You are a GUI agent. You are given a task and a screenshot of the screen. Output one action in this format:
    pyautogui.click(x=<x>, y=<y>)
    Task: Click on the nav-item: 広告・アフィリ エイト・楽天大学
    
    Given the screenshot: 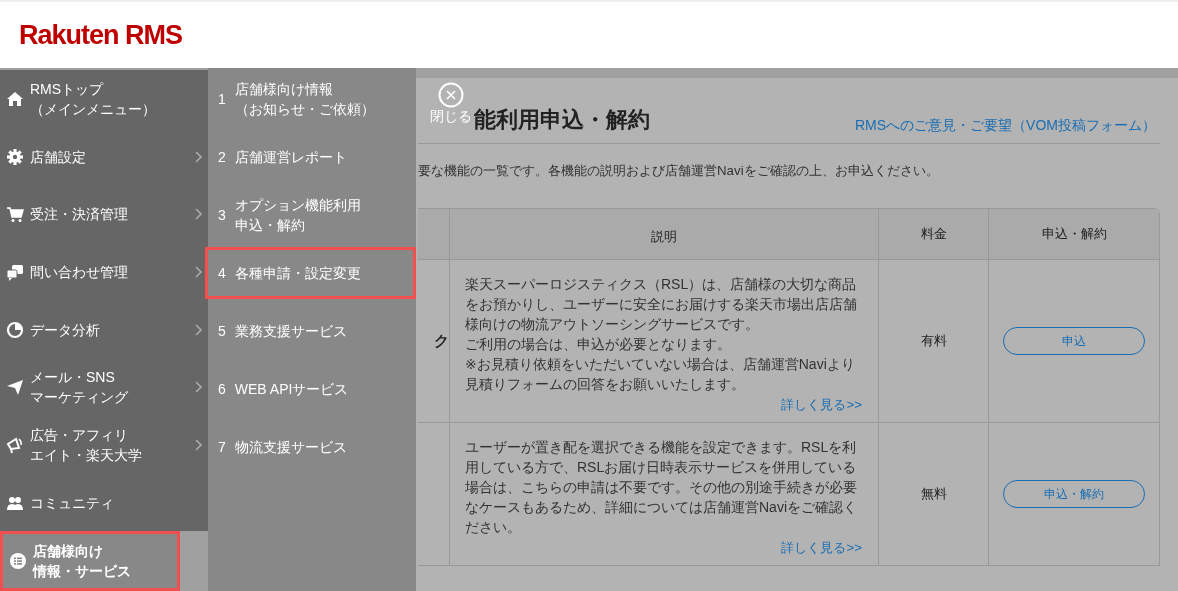 What is the action you would take?
    pyautogui.click(x=104, y=445)
    